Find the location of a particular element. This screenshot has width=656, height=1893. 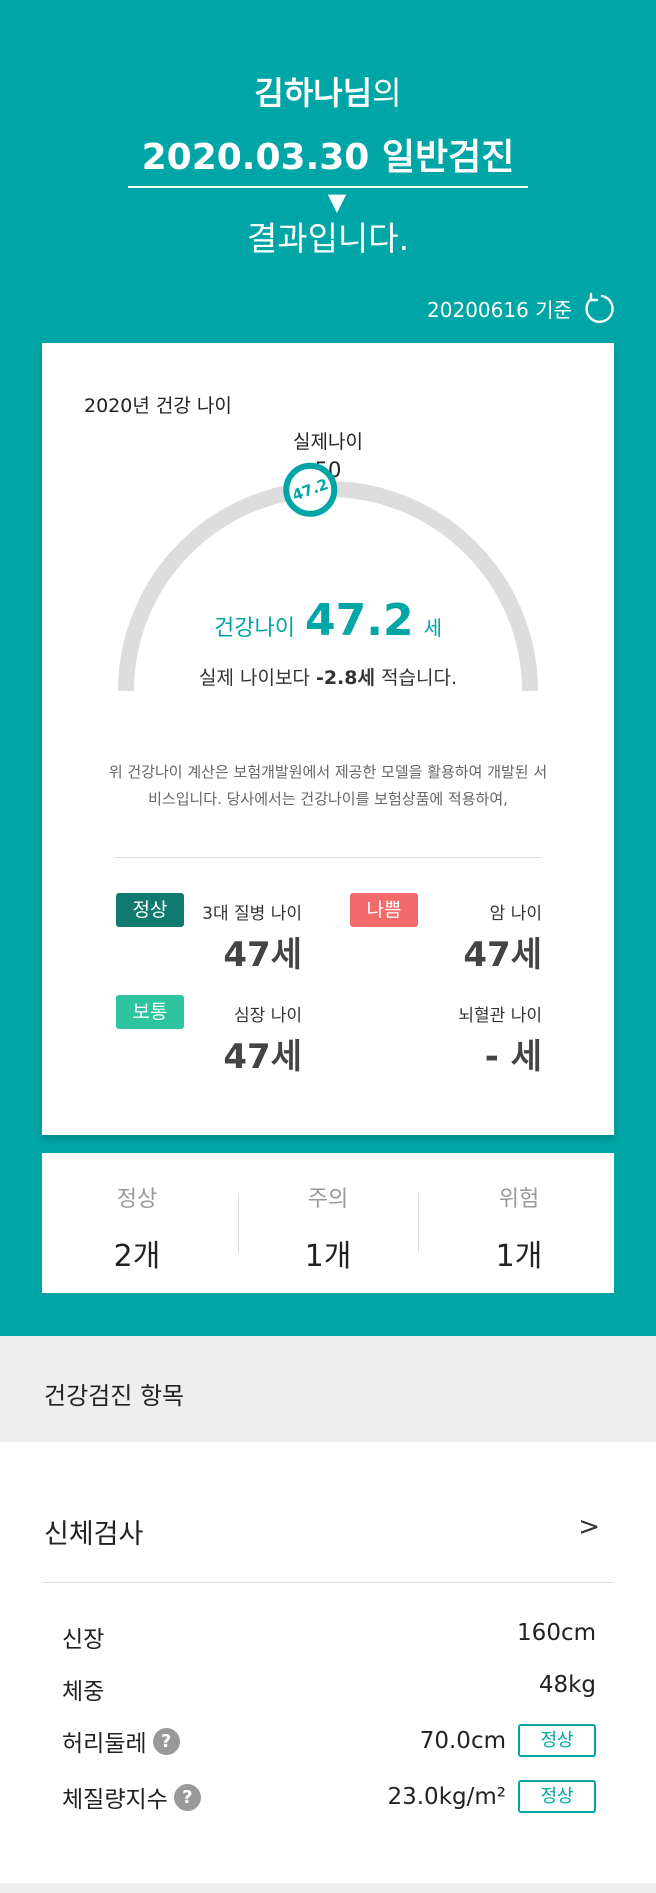

measure-row-height: 신장 160cm is located at coordinates (329, 1640).